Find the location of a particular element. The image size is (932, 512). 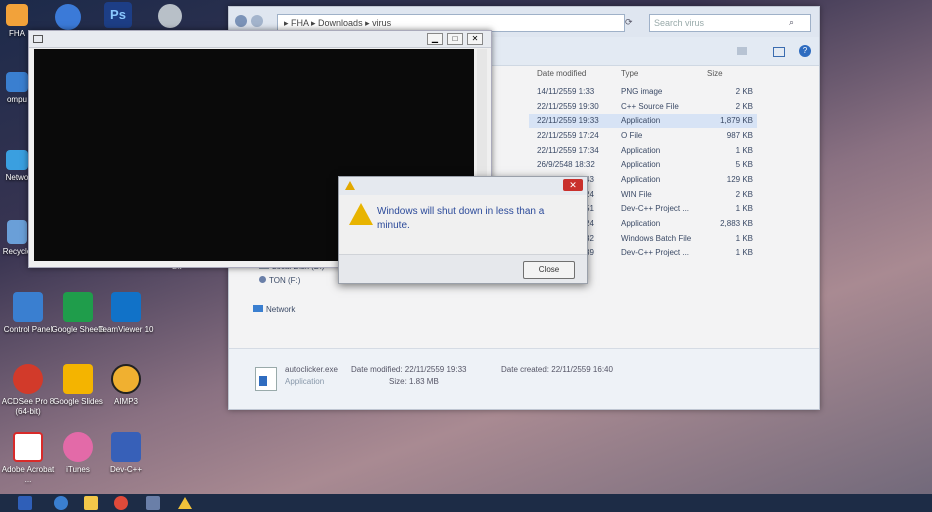

desktop-icon-gear is located at coordinates (170, 17).